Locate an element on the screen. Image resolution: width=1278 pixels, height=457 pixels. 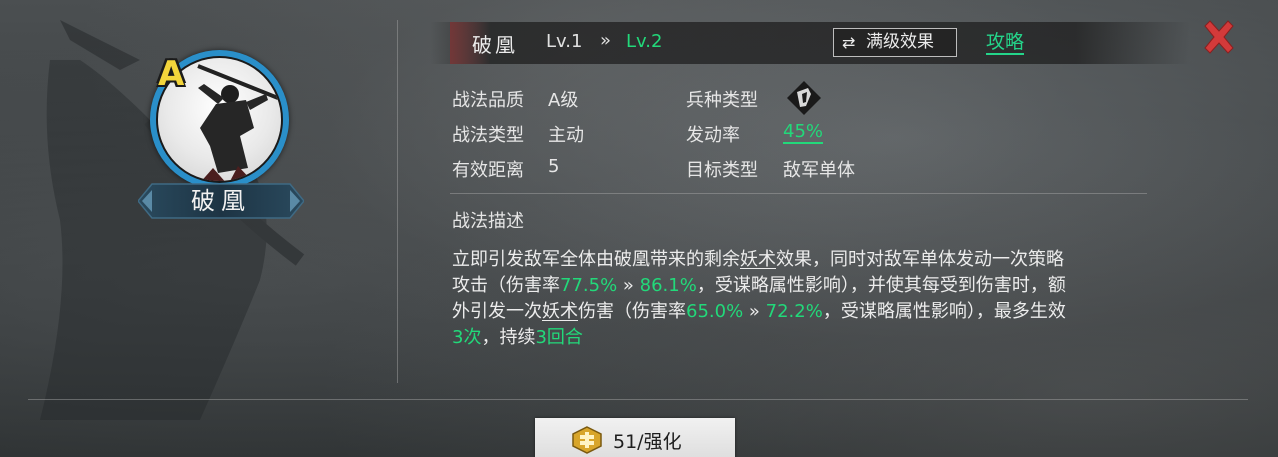
description-line: 立即引发敌军全体由破凰带来的剩余妖术效果，同时对敌军单体发动一次策略 is located at coordinates (802, 260).